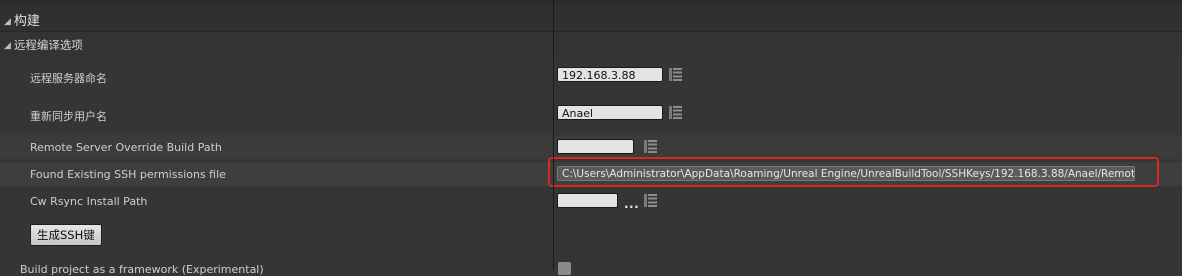 This screenshot has width=1182, height=276. I want to click on property-label: 远程服务器命名, so click(68, 78).